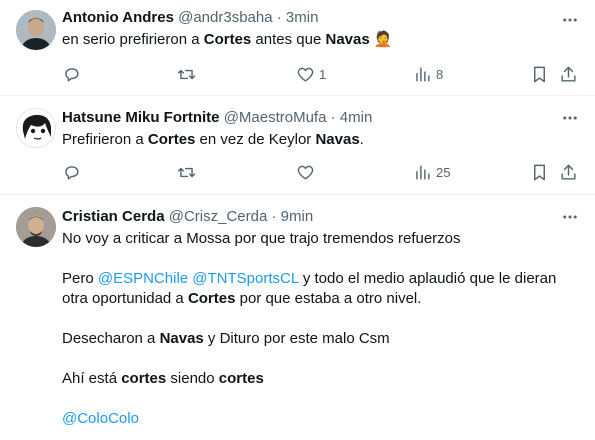  I want to click on handle: @MaestroMufa, so click(275, 117).